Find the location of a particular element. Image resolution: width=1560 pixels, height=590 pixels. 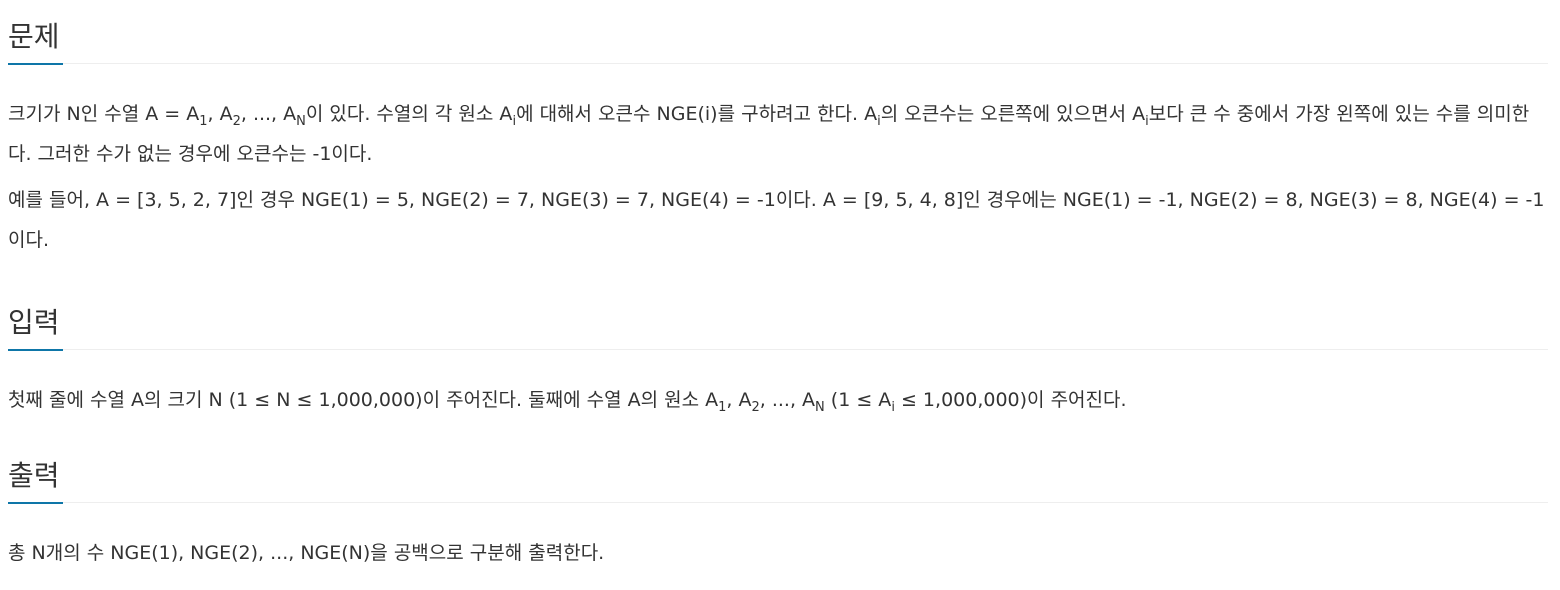

text-span: 에 대해서 오큰수 NGE(i)를 구하려고 한다. A is located at coordinates (697, 114).